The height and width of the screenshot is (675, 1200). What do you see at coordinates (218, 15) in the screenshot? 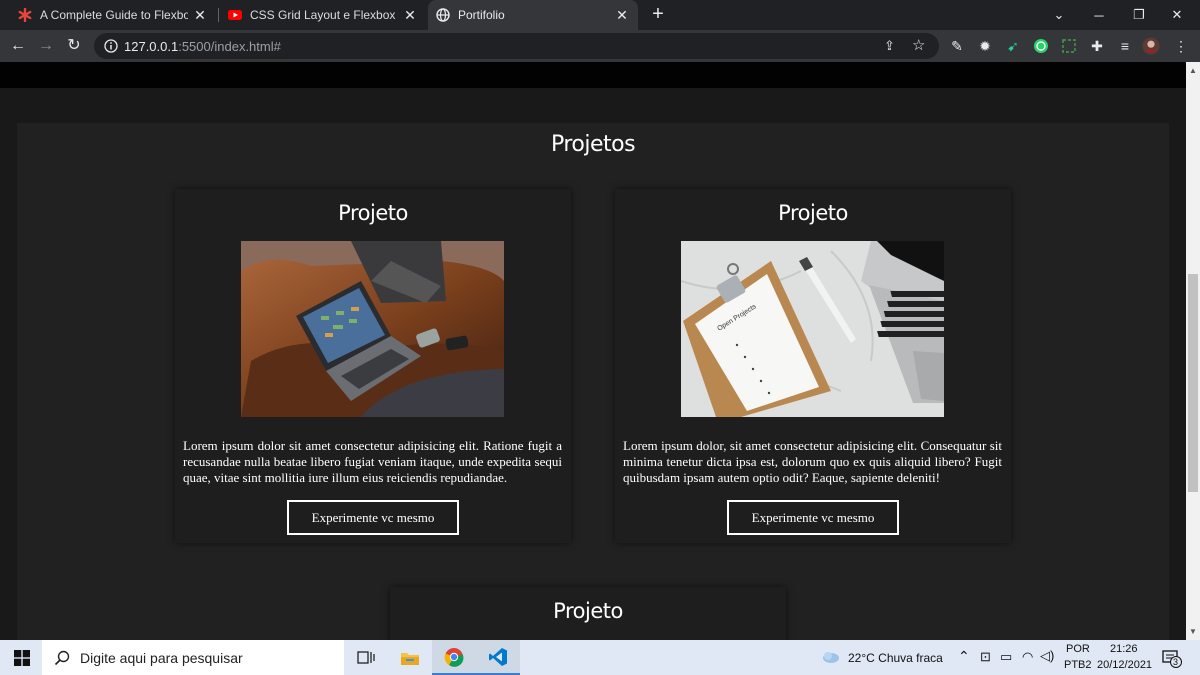
I see `tab-separator` at bounding box center [218, 15].